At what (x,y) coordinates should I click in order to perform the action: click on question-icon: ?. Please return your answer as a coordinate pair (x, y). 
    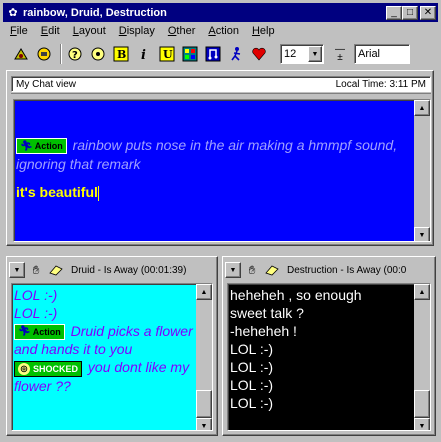
    Looking at the image, I should click on (75, 54).